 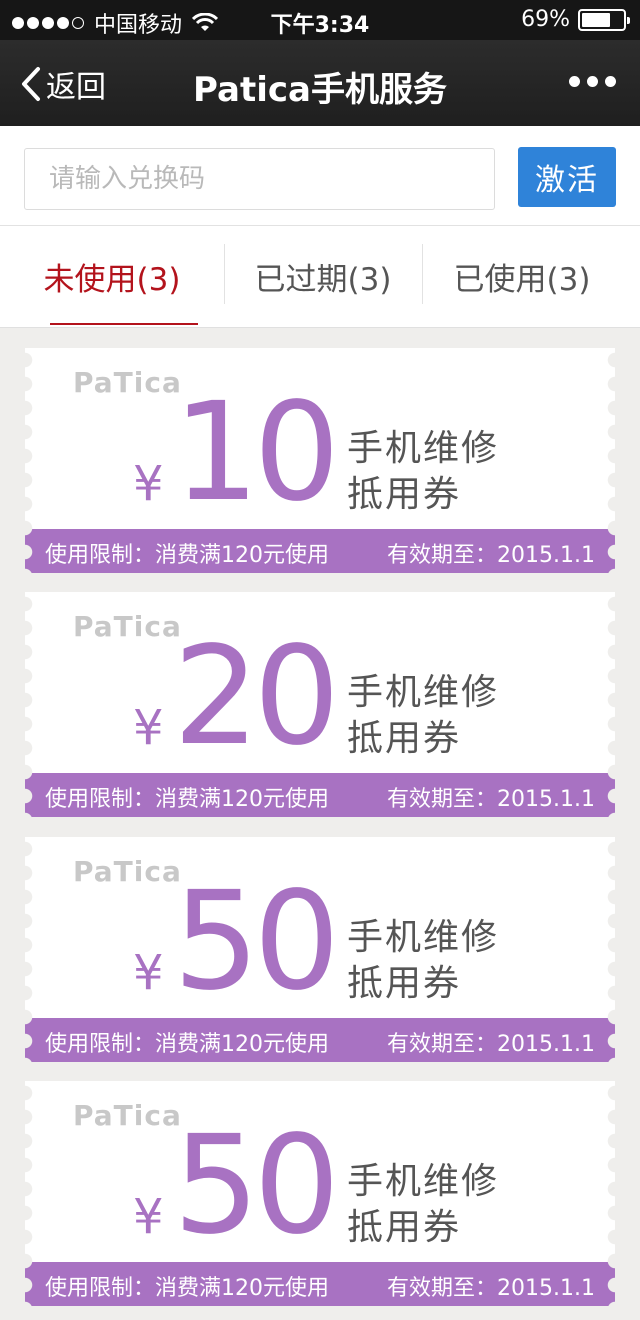 I want to click on coupon-tabs: 未使用(3) 已过期(3) 已使用(3), so click(x=320, y=277).